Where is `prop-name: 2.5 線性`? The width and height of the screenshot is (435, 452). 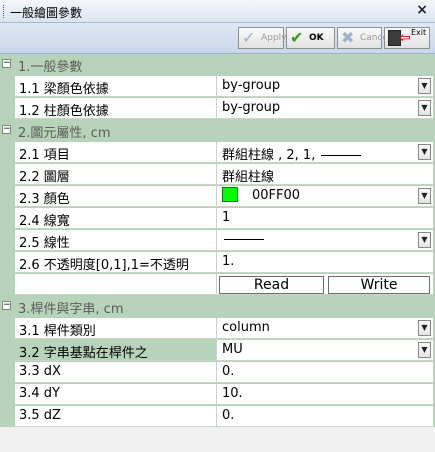 prop-name: 2.5 線性 is located at coordinates (116, 240).